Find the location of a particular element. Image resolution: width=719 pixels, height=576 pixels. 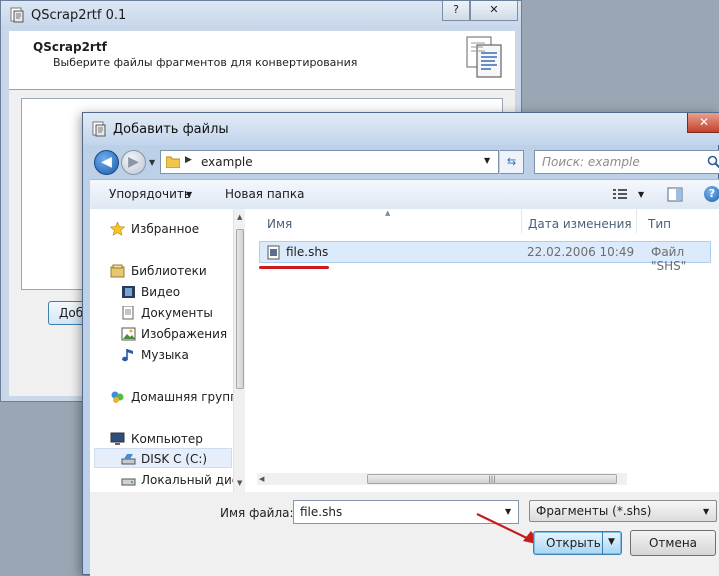

column-header-type: Тип is located at coordinates (659, 224).